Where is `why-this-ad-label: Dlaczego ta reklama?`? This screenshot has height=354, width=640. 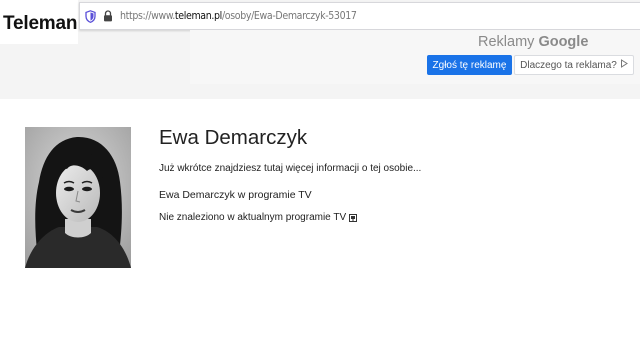 why-this-ad-label: Dlaczego ta reklama? is located at coordinates (568, 65).